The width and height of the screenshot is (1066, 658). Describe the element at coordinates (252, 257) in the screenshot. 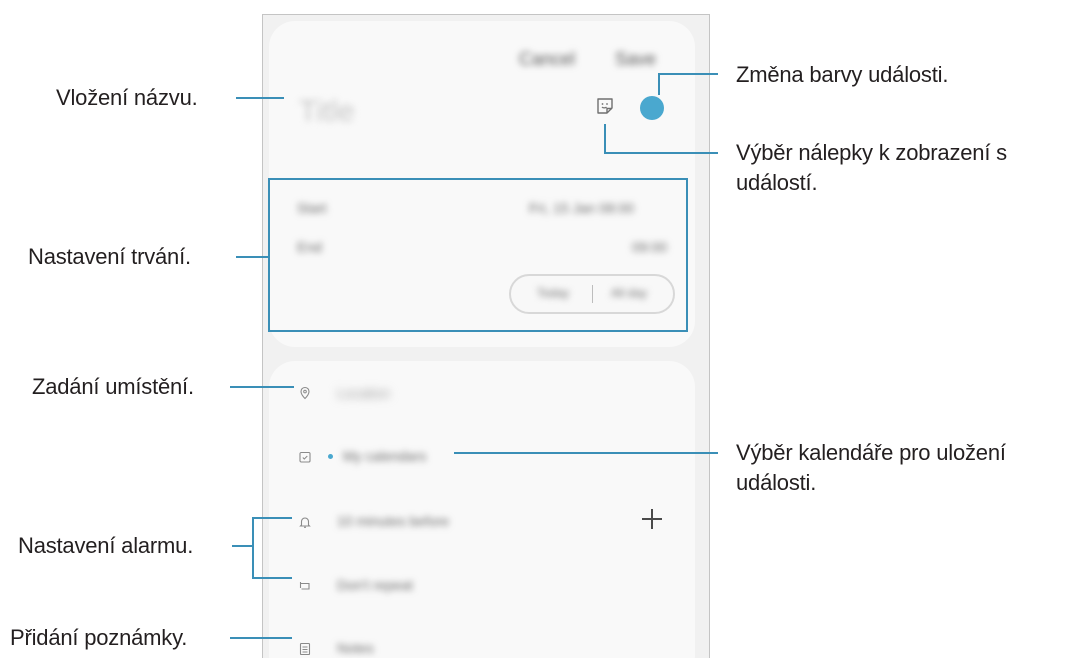

I see `duration-leader-line` at that location.